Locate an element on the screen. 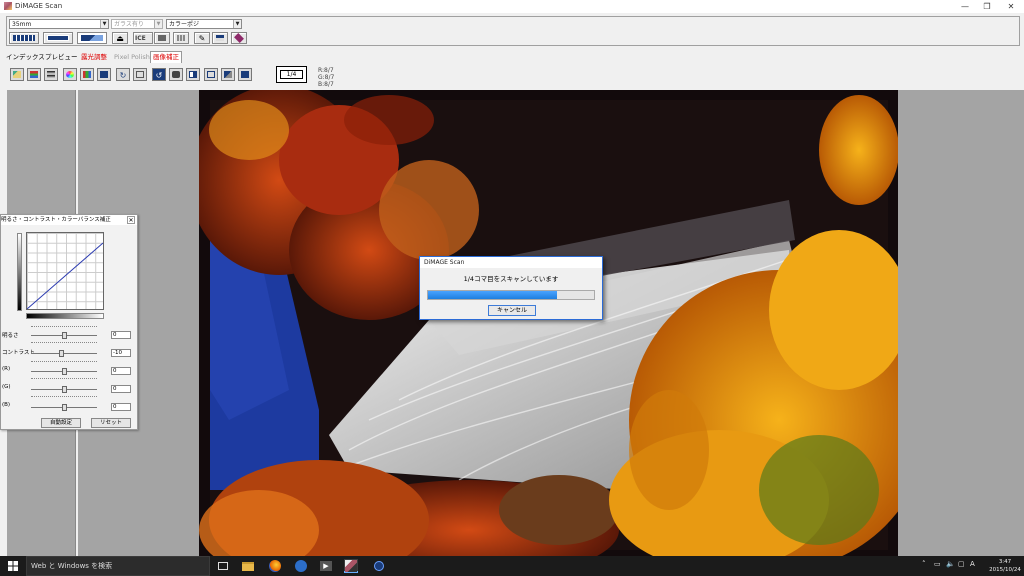 The width and height of the screenshot is (1024, 576). close-button: ✕ is located at coordinates (1011, 6).